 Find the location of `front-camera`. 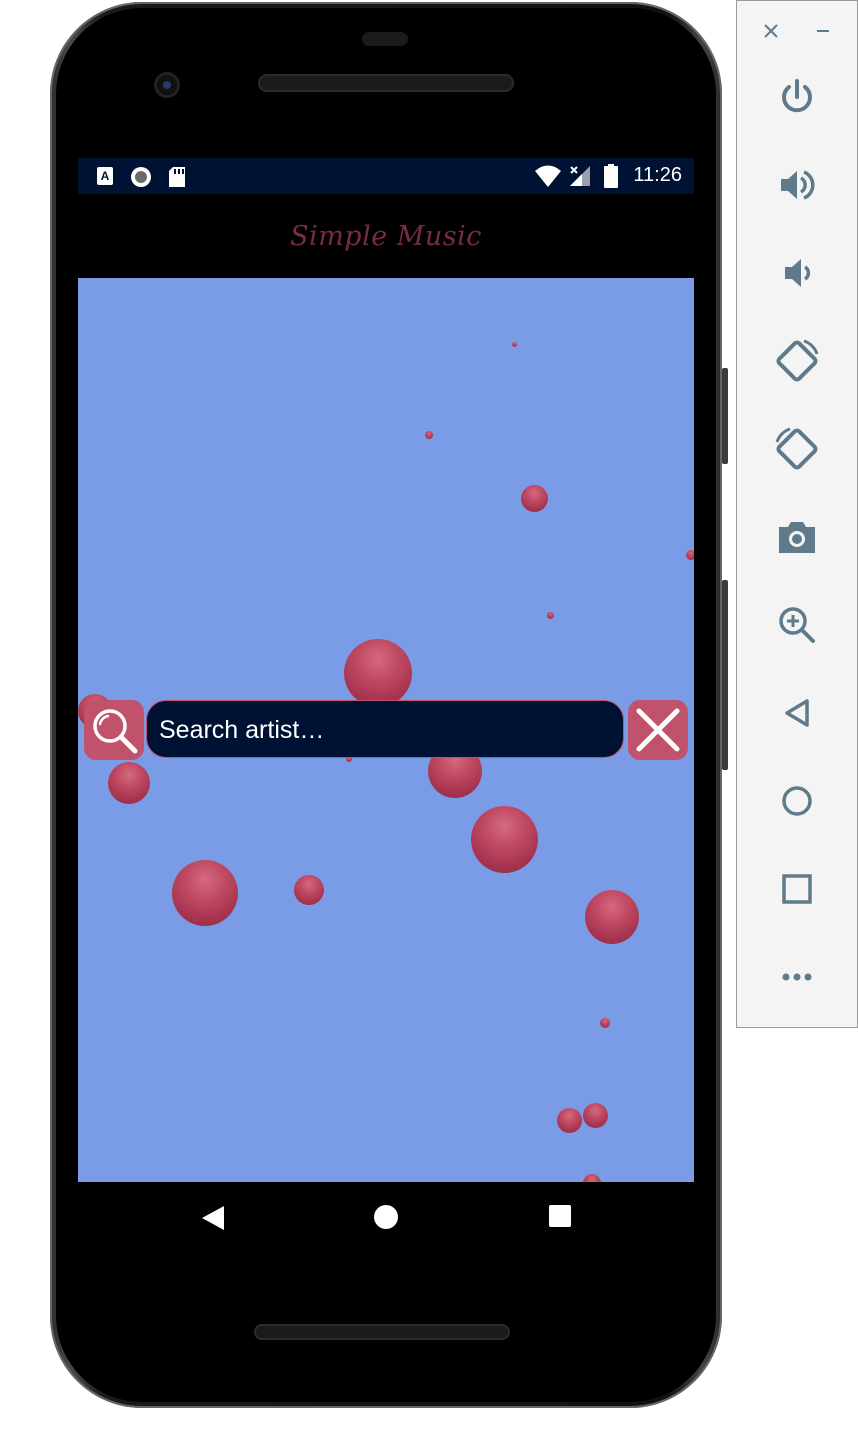

front-camera is located at coordinates (167, 85).